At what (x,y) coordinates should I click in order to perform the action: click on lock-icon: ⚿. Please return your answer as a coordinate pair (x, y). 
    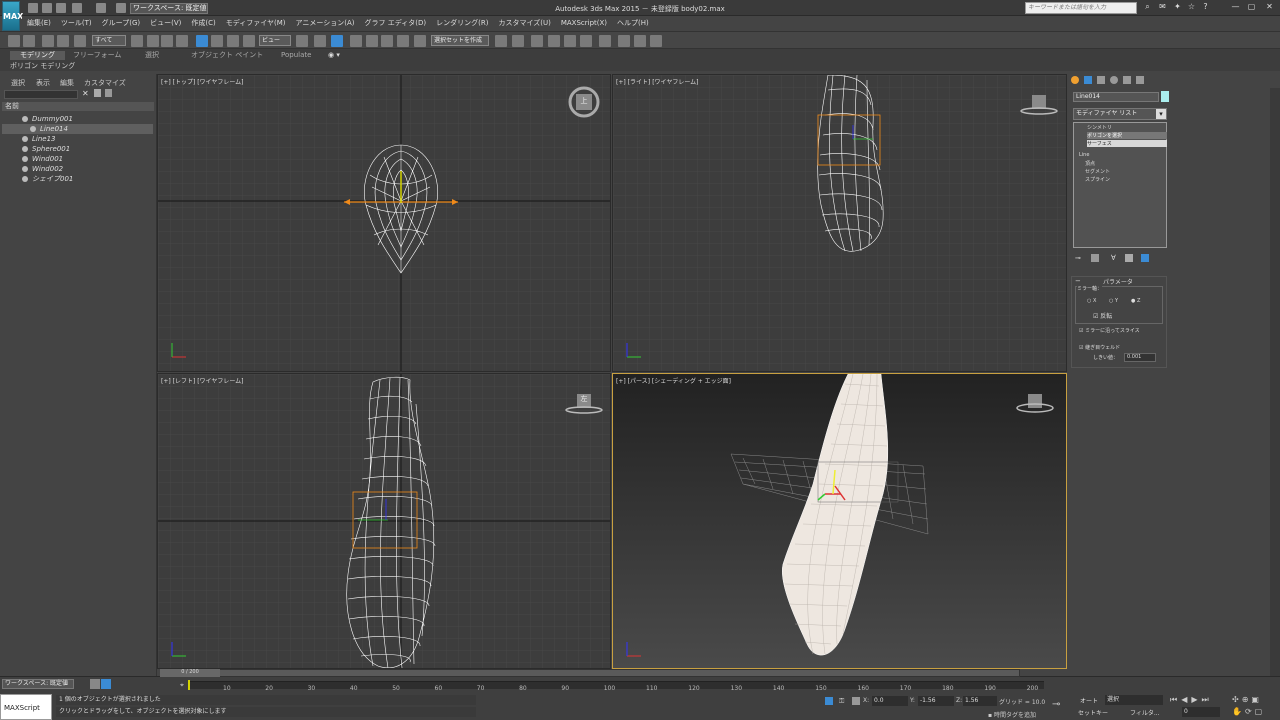
    Looking at the image, I should click on (843, 701).